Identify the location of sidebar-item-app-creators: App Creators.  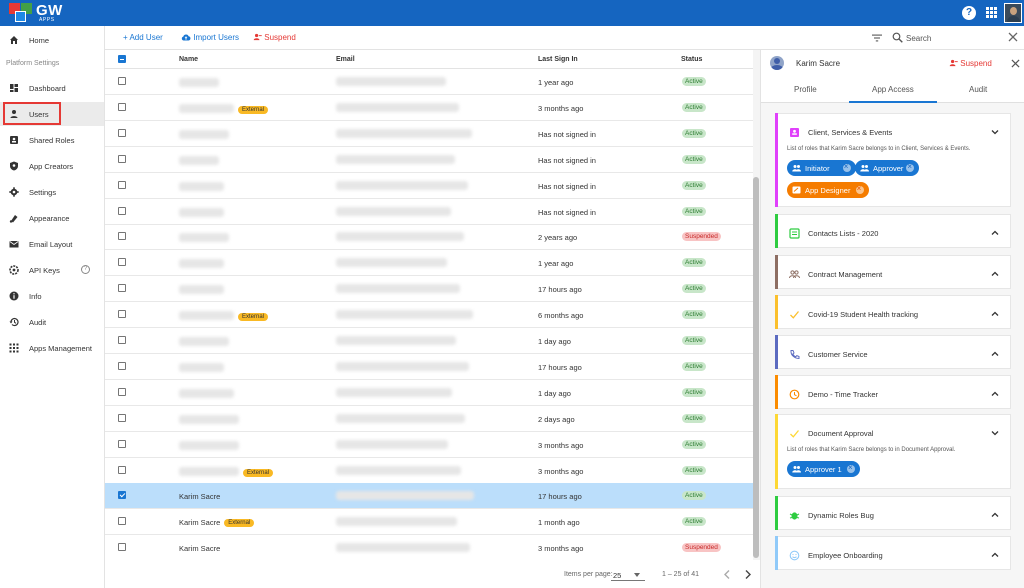
(52, 166).